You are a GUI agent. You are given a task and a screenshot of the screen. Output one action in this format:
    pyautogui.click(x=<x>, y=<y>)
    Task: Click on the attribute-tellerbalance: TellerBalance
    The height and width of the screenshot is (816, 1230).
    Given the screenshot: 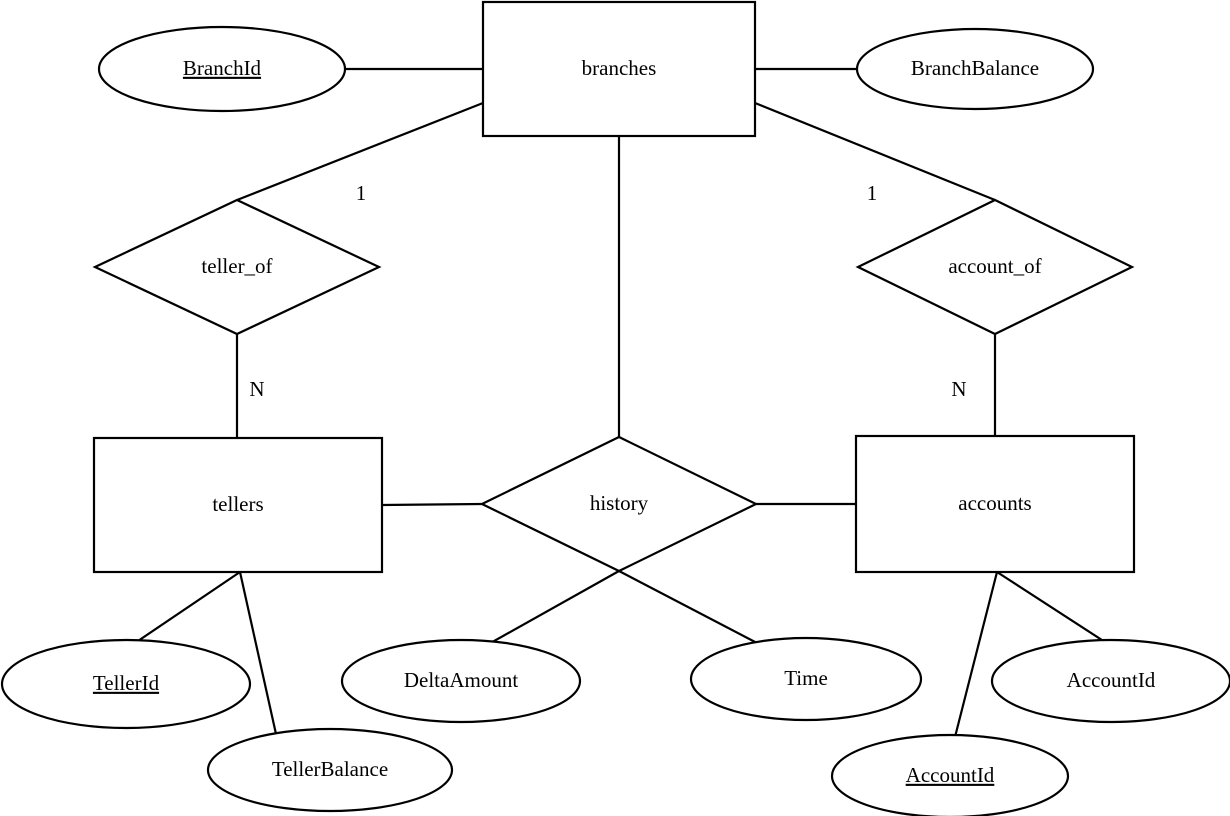 What is the action you would take?
    pyautogui.click(x=330, y=770)
    